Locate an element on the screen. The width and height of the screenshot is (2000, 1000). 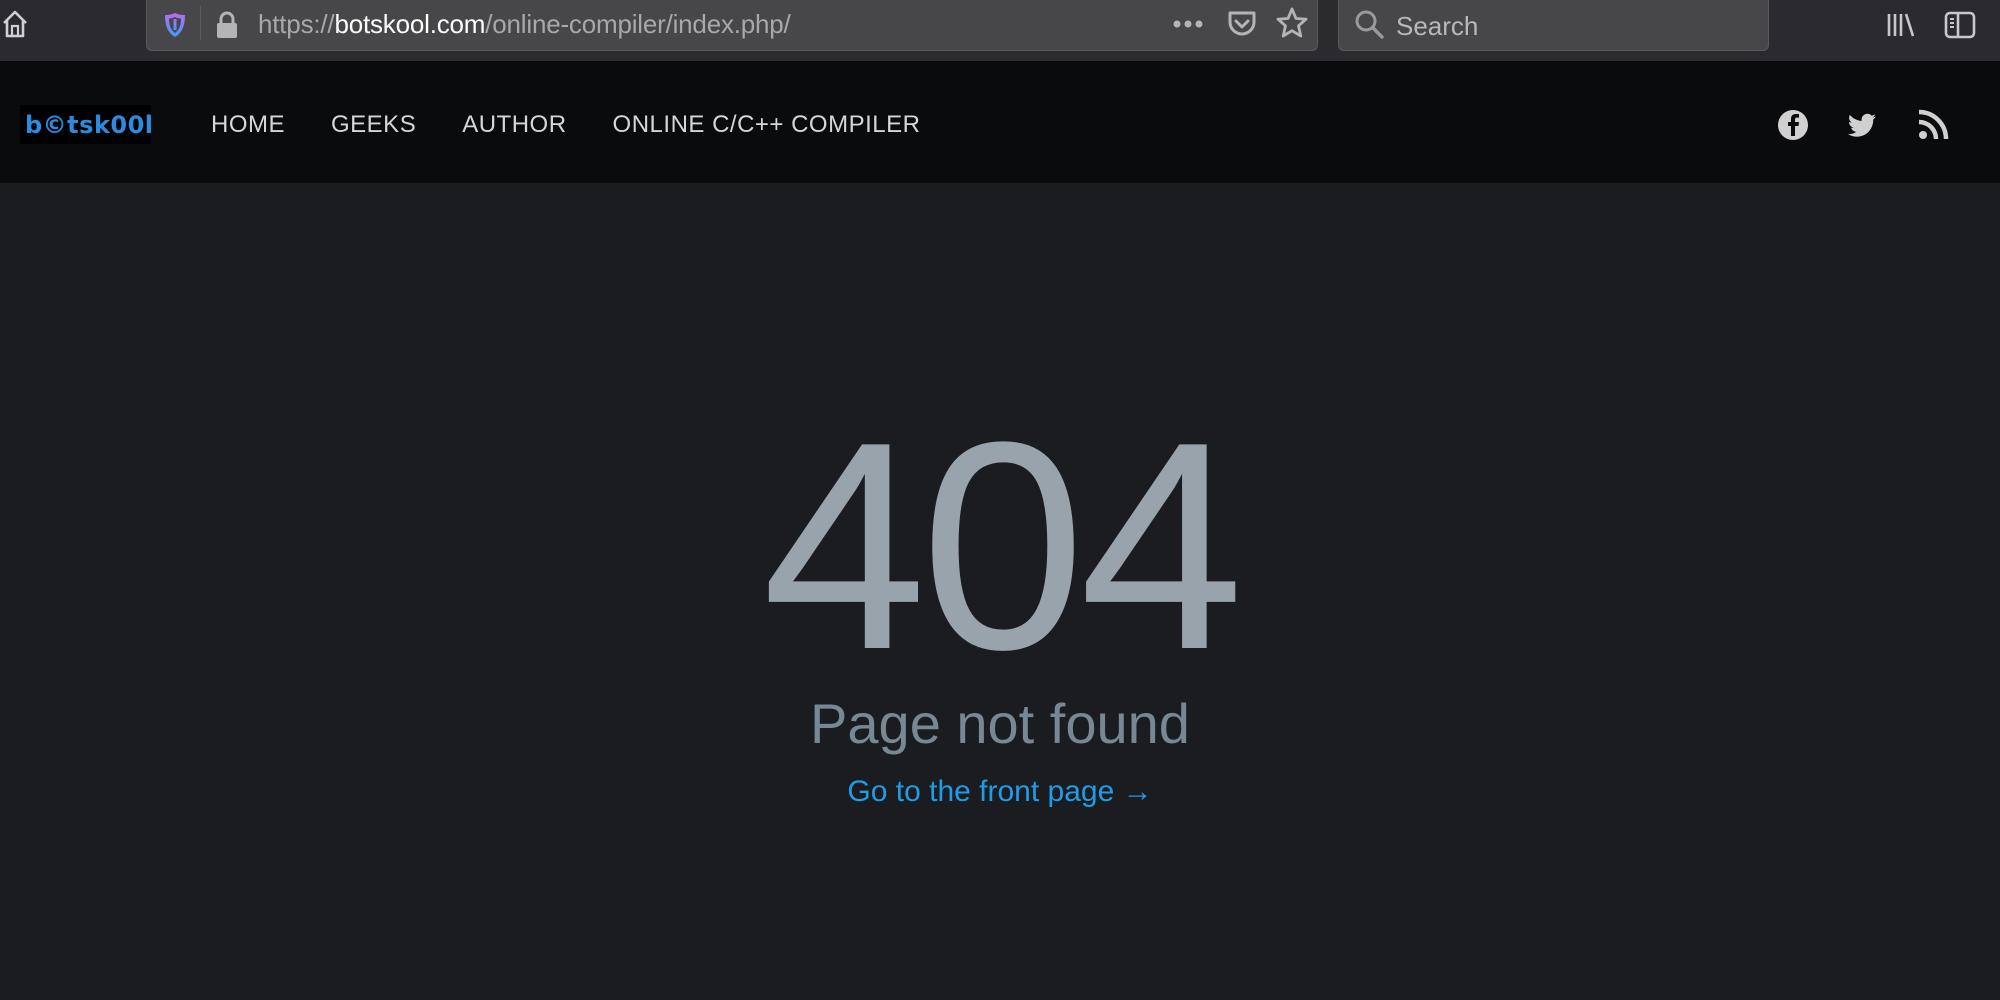
url-host: botskool.com is located at coordinates (410, 24).